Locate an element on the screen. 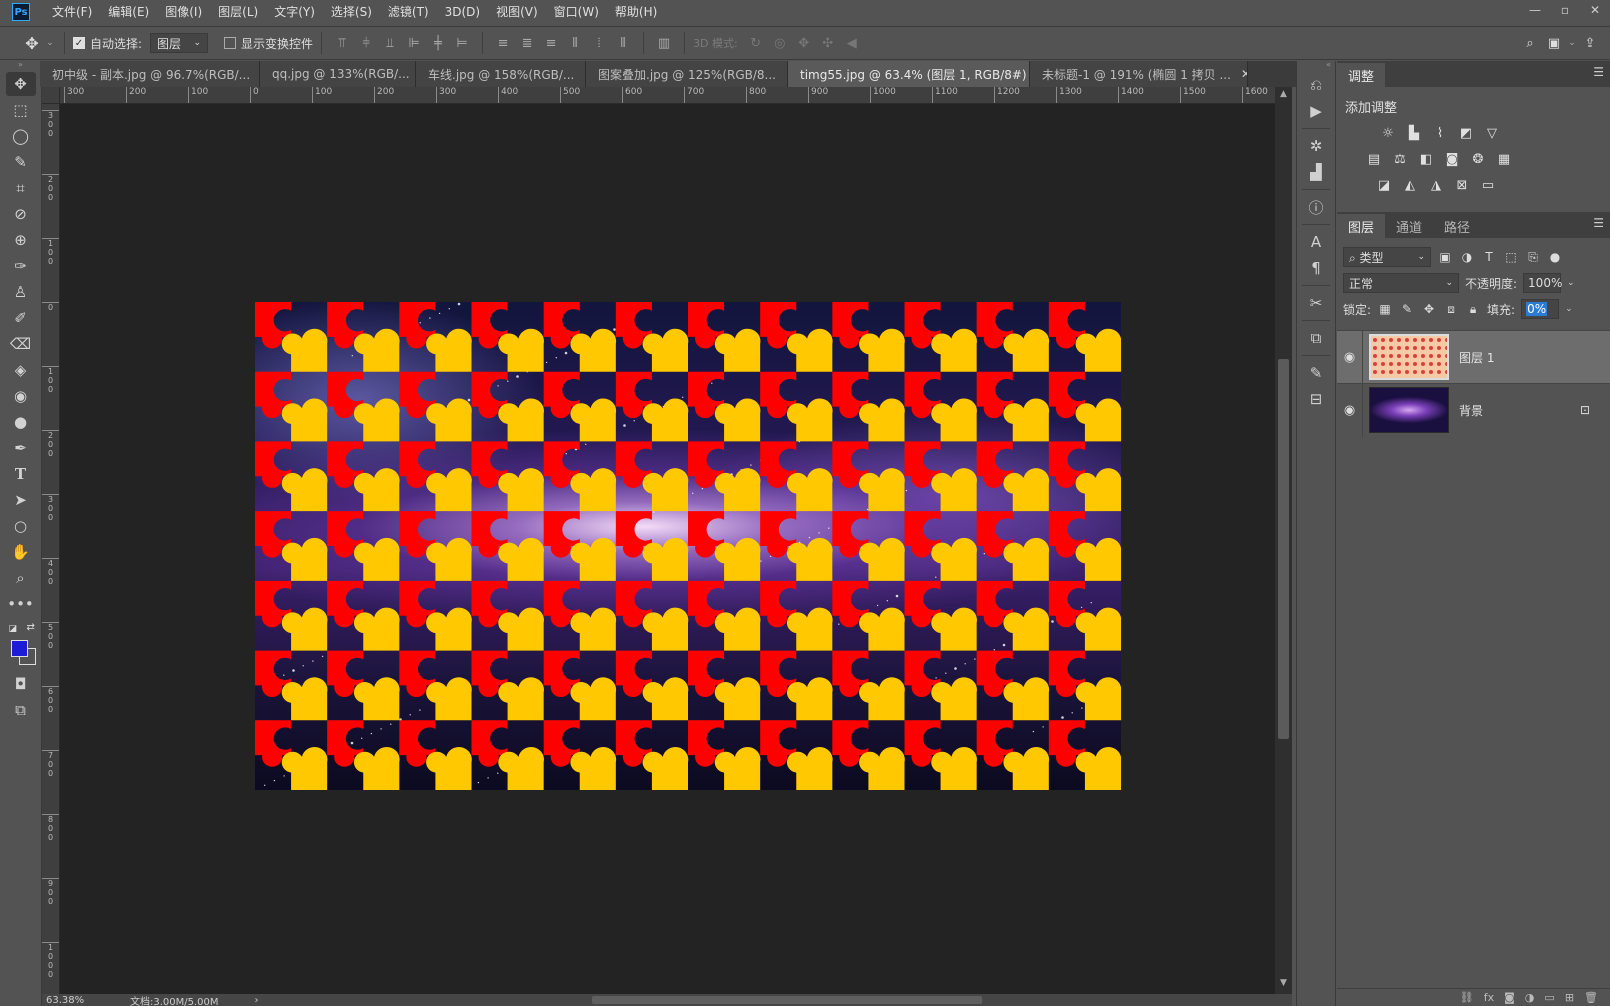 This screenshot has width=1610, height=1006. foreground-color-swatch is located at coordinates (19, 648).